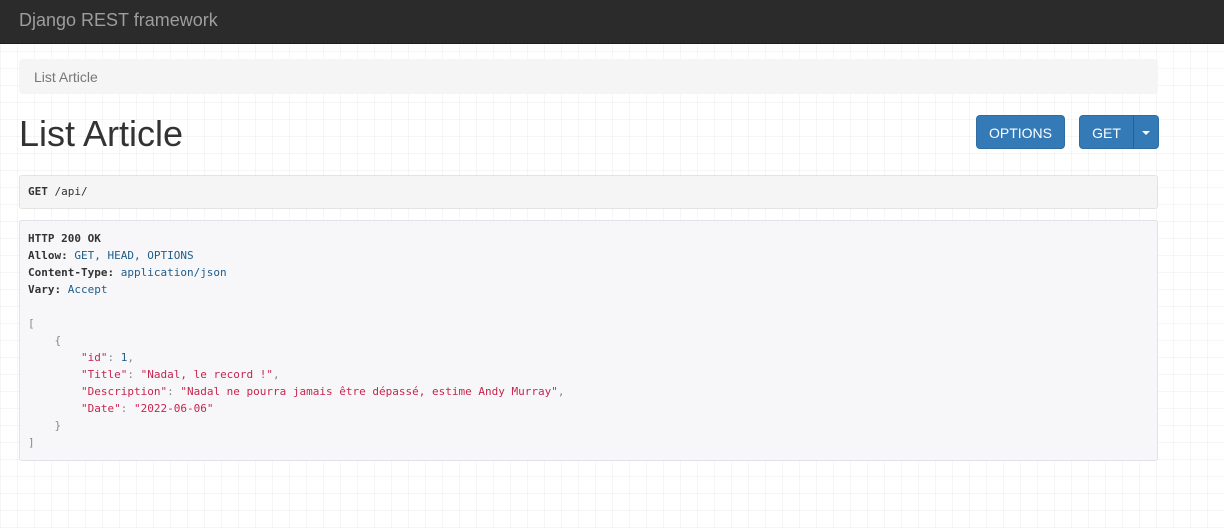 This screenshot has height=528, width=1224. I want to click on header-value: Accept, so click(87, 289).